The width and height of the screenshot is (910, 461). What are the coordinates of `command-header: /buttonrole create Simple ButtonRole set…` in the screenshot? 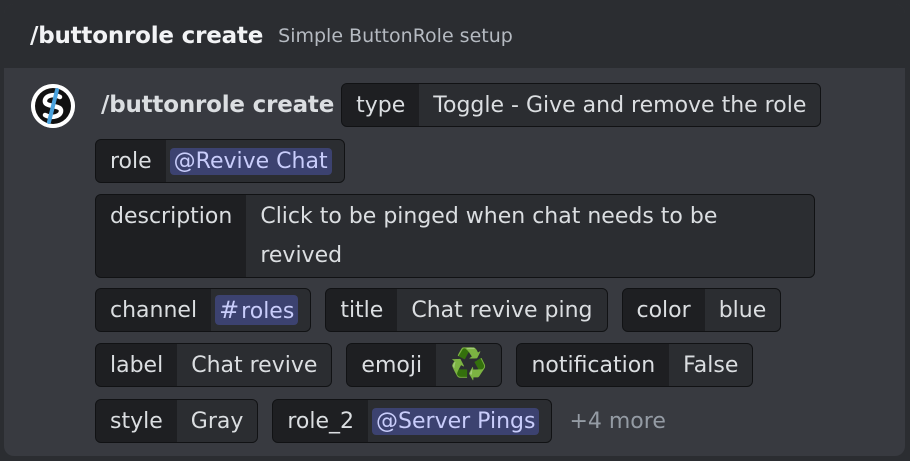 It's located at (454, 36).